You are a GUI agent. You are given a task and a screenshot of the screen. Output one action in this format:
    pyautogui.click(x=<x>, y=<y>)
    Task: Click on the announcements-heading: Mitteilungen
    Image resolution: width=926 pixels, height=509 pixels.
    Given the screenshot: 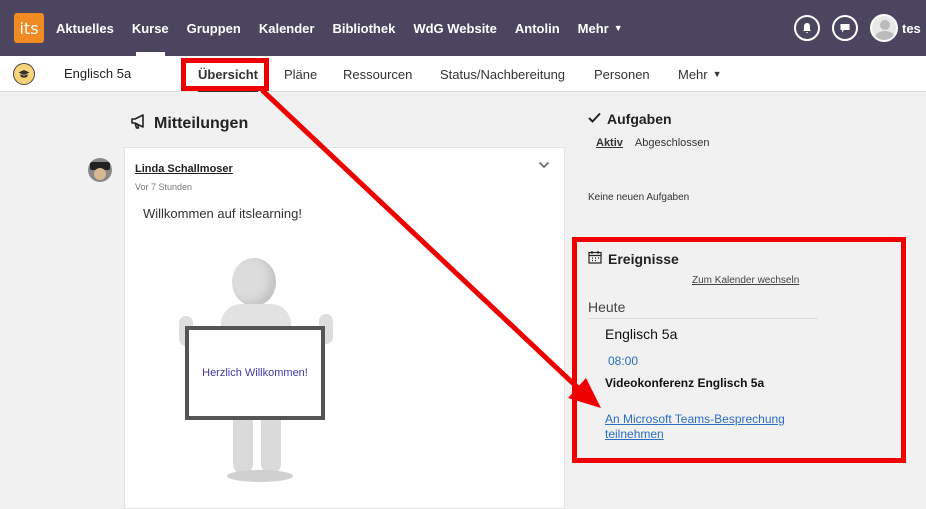 What is the action you would take?
    pyautogui.click(x=189, y=124)
    